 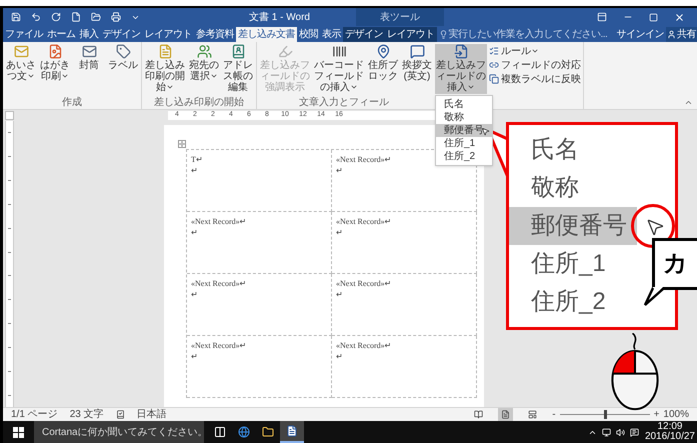 I want to click on menu-item: 住所_1, so click(x=464, y=143).